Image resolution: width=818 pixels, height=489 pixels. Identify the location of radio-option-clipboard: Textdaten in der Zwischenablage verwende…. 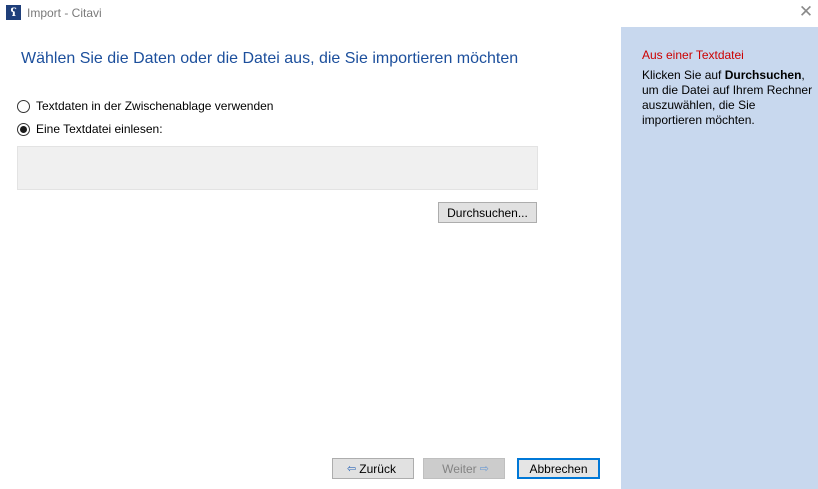
(145, 106).